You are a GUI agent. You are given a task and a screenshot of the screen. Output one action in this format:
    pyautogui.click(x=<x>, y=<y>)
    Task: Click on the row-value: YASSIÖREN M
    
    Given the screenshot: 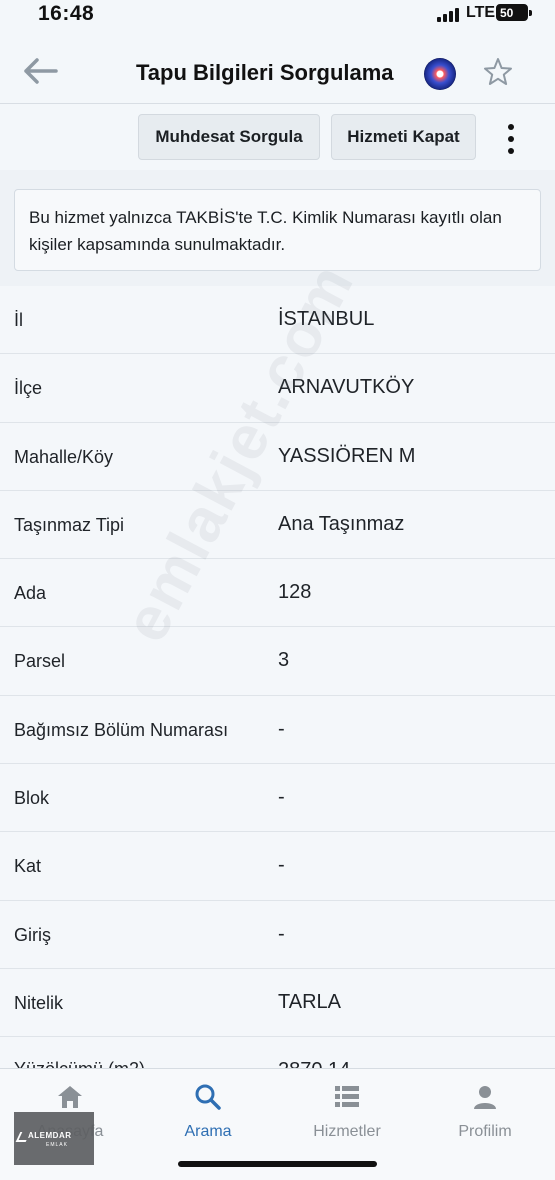 What is the action you would take?
    pyautogui.click(x=347, y=455)
    